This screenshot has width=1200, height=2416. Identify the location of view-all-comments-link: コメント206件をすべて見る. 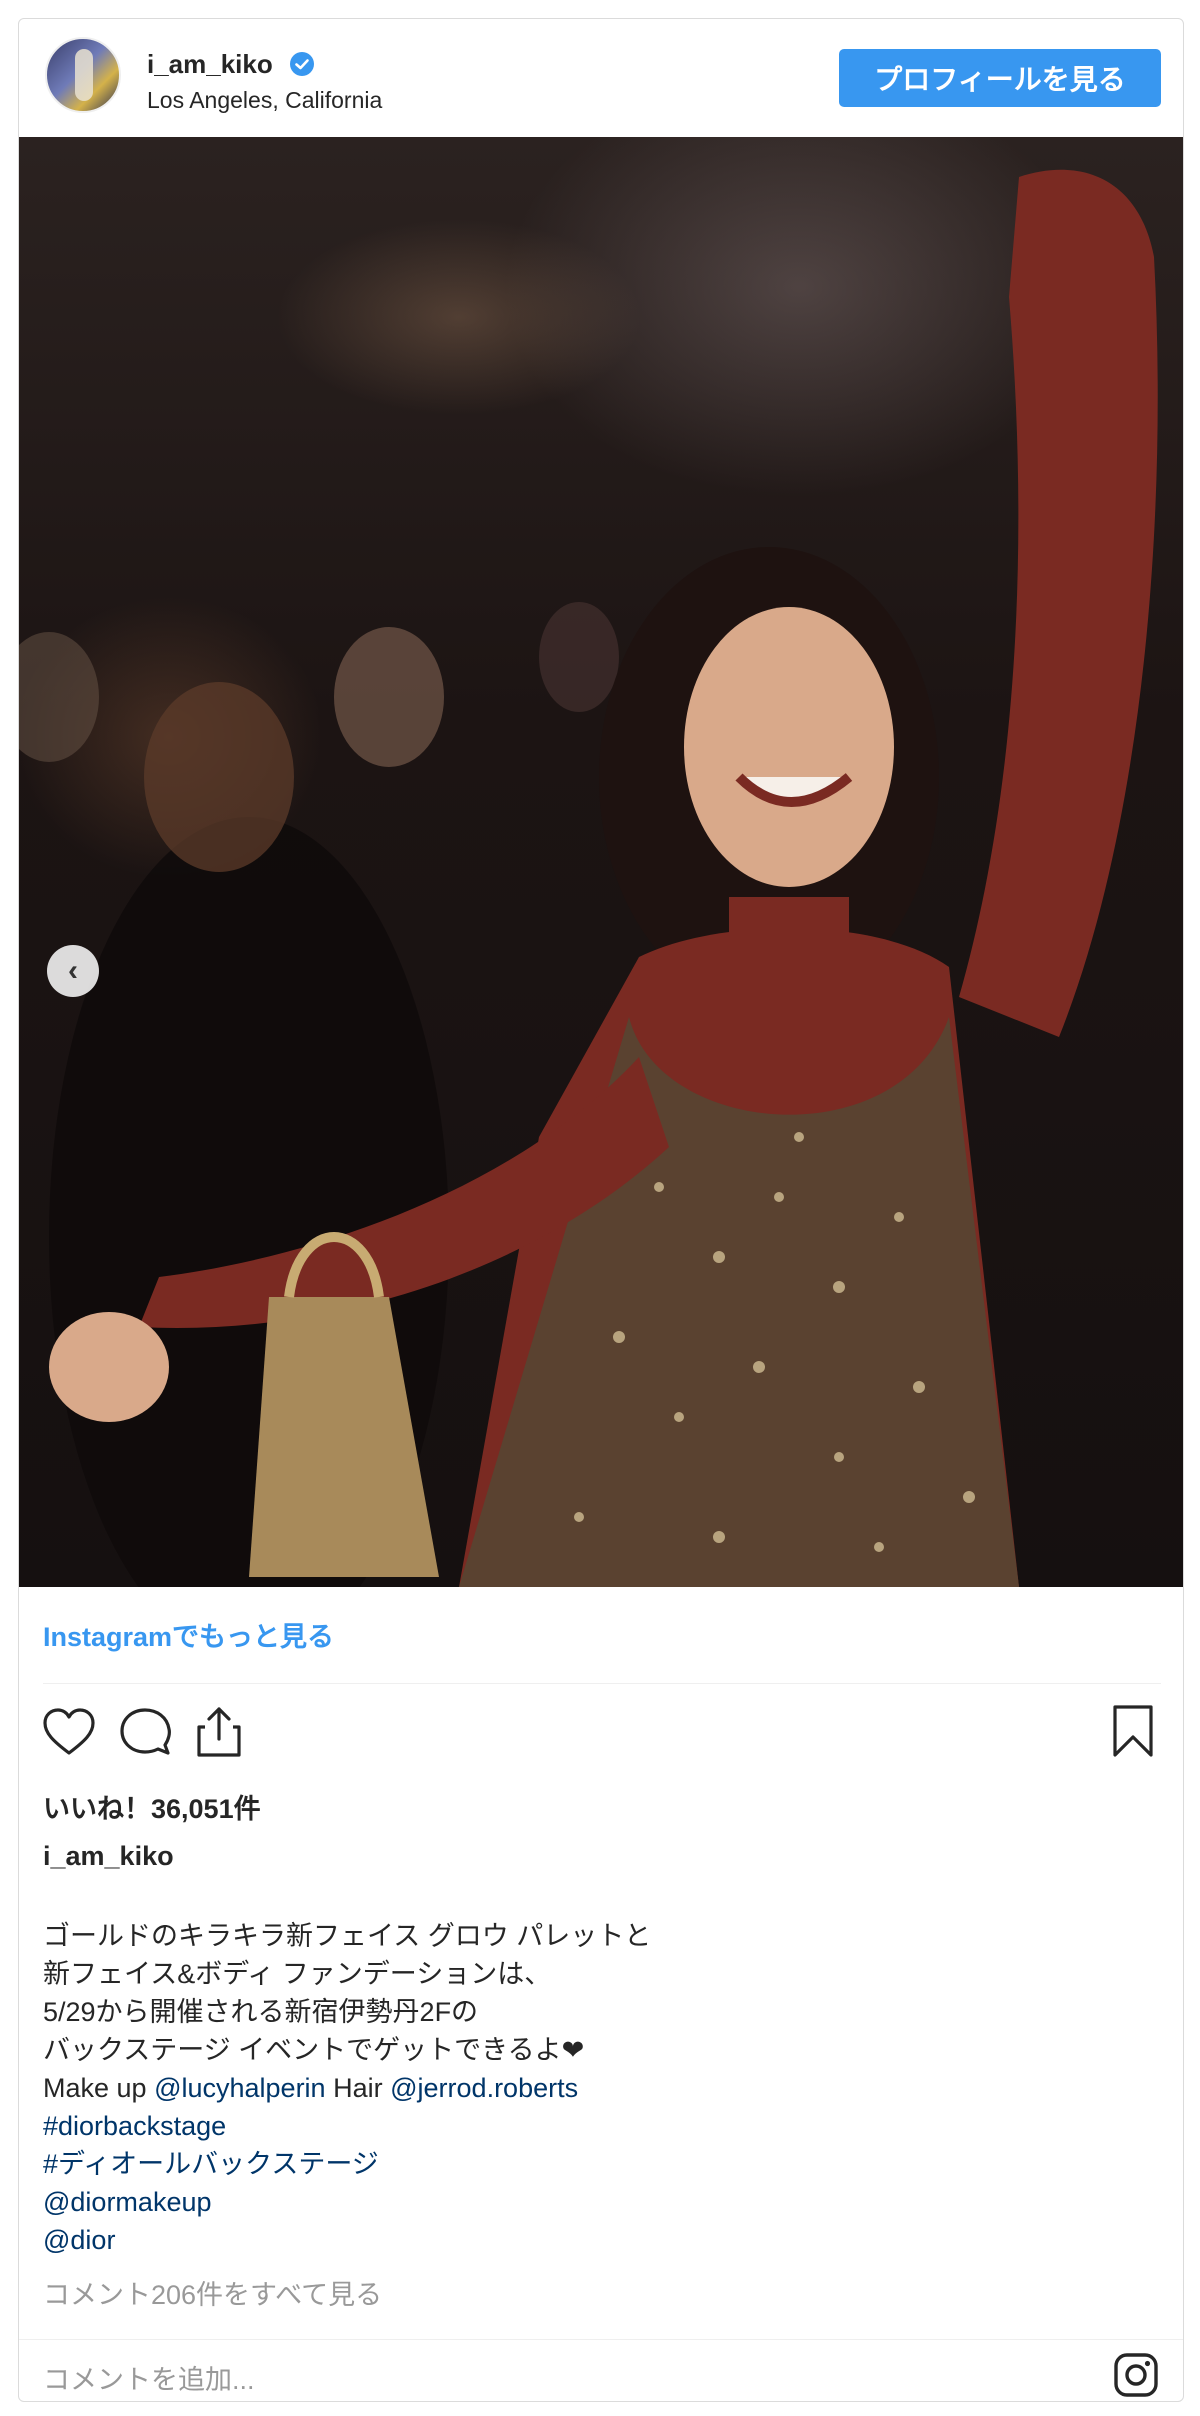
(212, 2292).